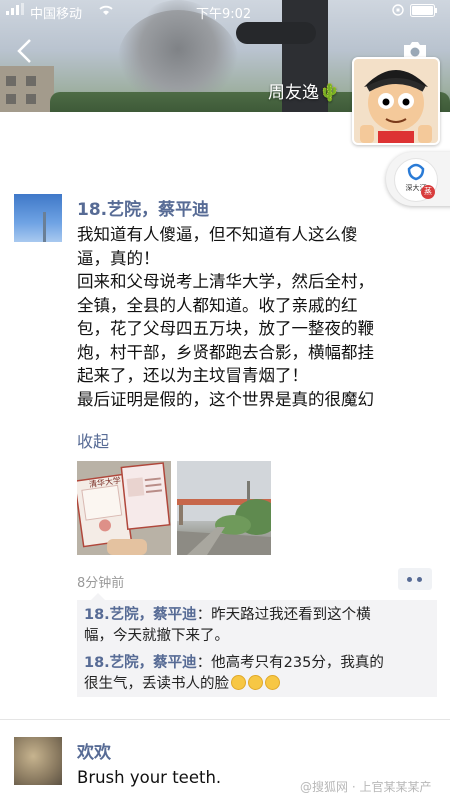 Image resolution: width=450 pixels, height=800 pixels. I want to click on post-author-avatar, so click(38, 218).